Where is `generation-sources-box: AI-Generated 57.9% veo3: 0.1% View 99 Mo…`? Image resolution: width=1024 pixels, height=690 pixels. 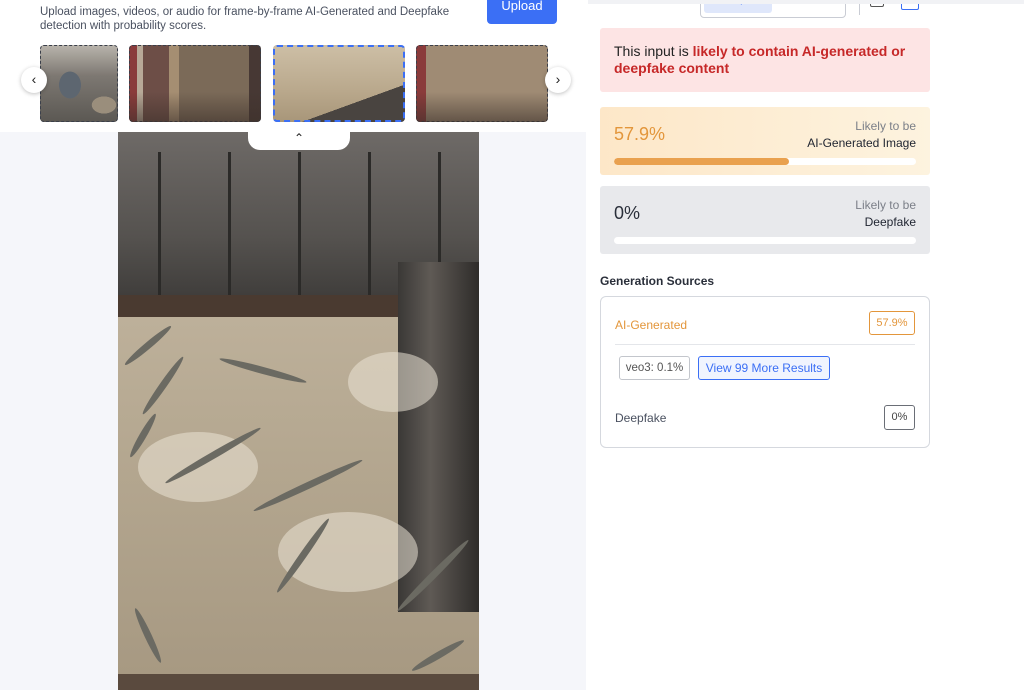
generation-sources-box: AI-Generated 57.9% veo3: 0.1% View 99 Mo… is located at coordinates (765, 372).